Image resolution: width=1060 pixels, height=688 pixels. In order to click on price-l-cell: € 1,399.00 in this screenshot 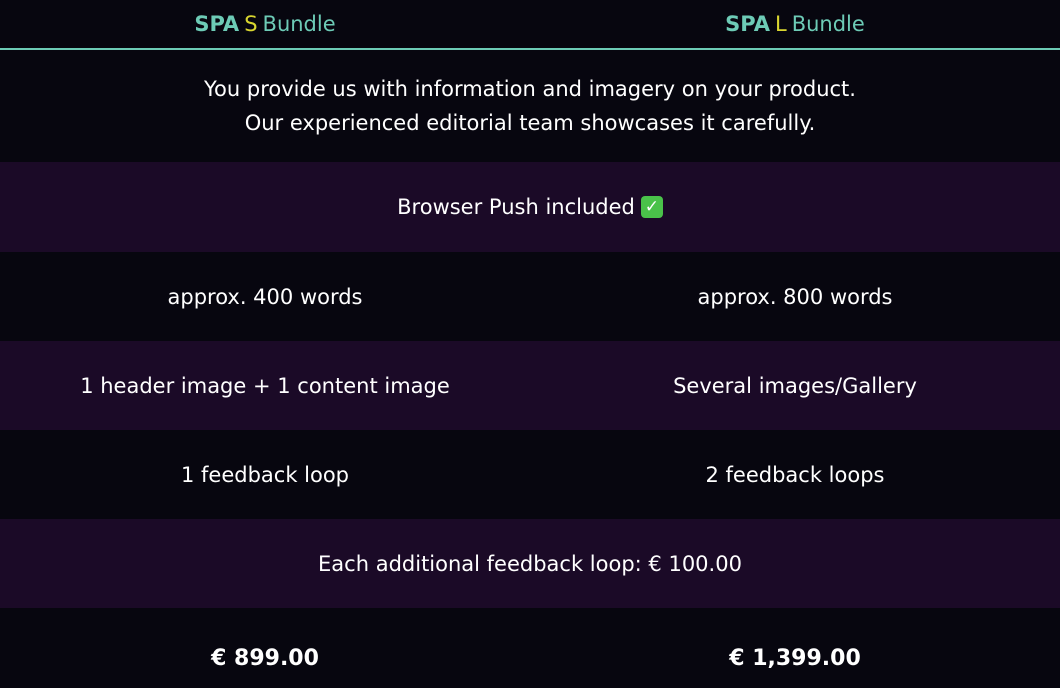, I will do `click(795, 658)`.